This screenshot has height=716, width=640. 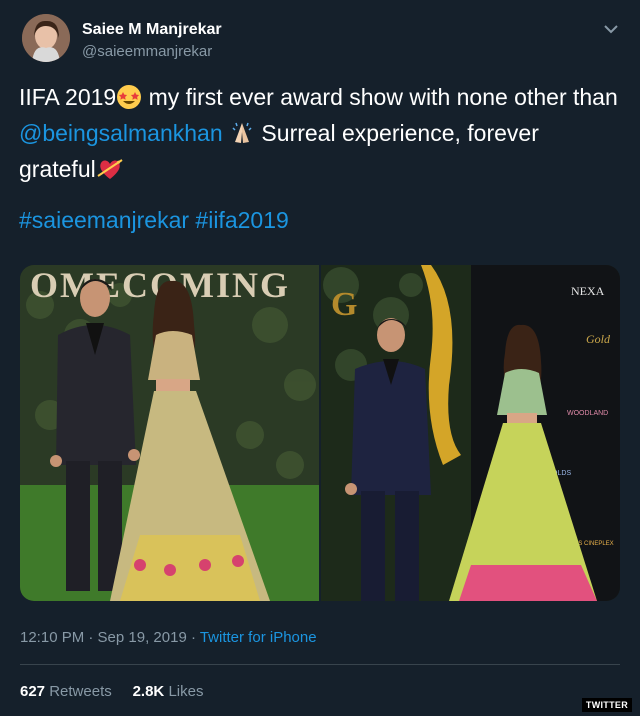 What do you see at coordinates (606, 705) in the screenshot?
I see `watermark-badge: TWITTER` at bounding box center [606, 705].